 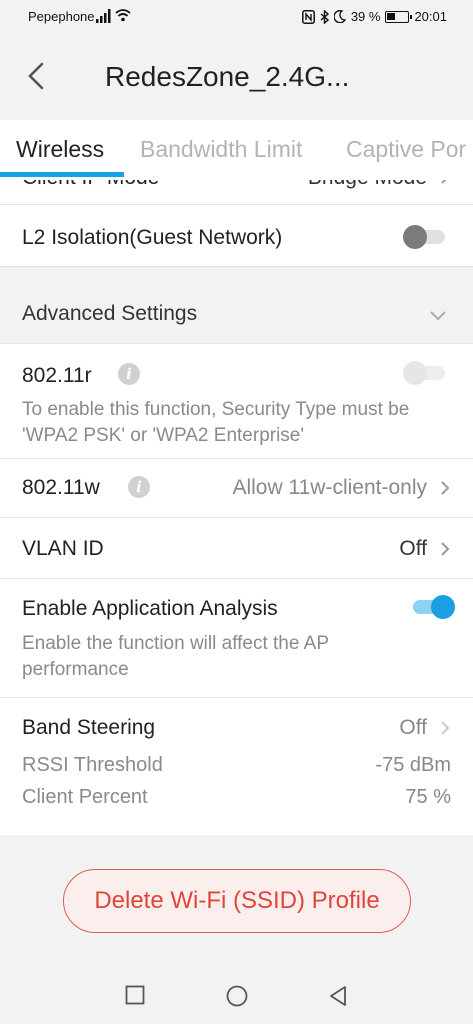 I want to click on client-percent-label: Client Percent, so click(x=85, y=797).